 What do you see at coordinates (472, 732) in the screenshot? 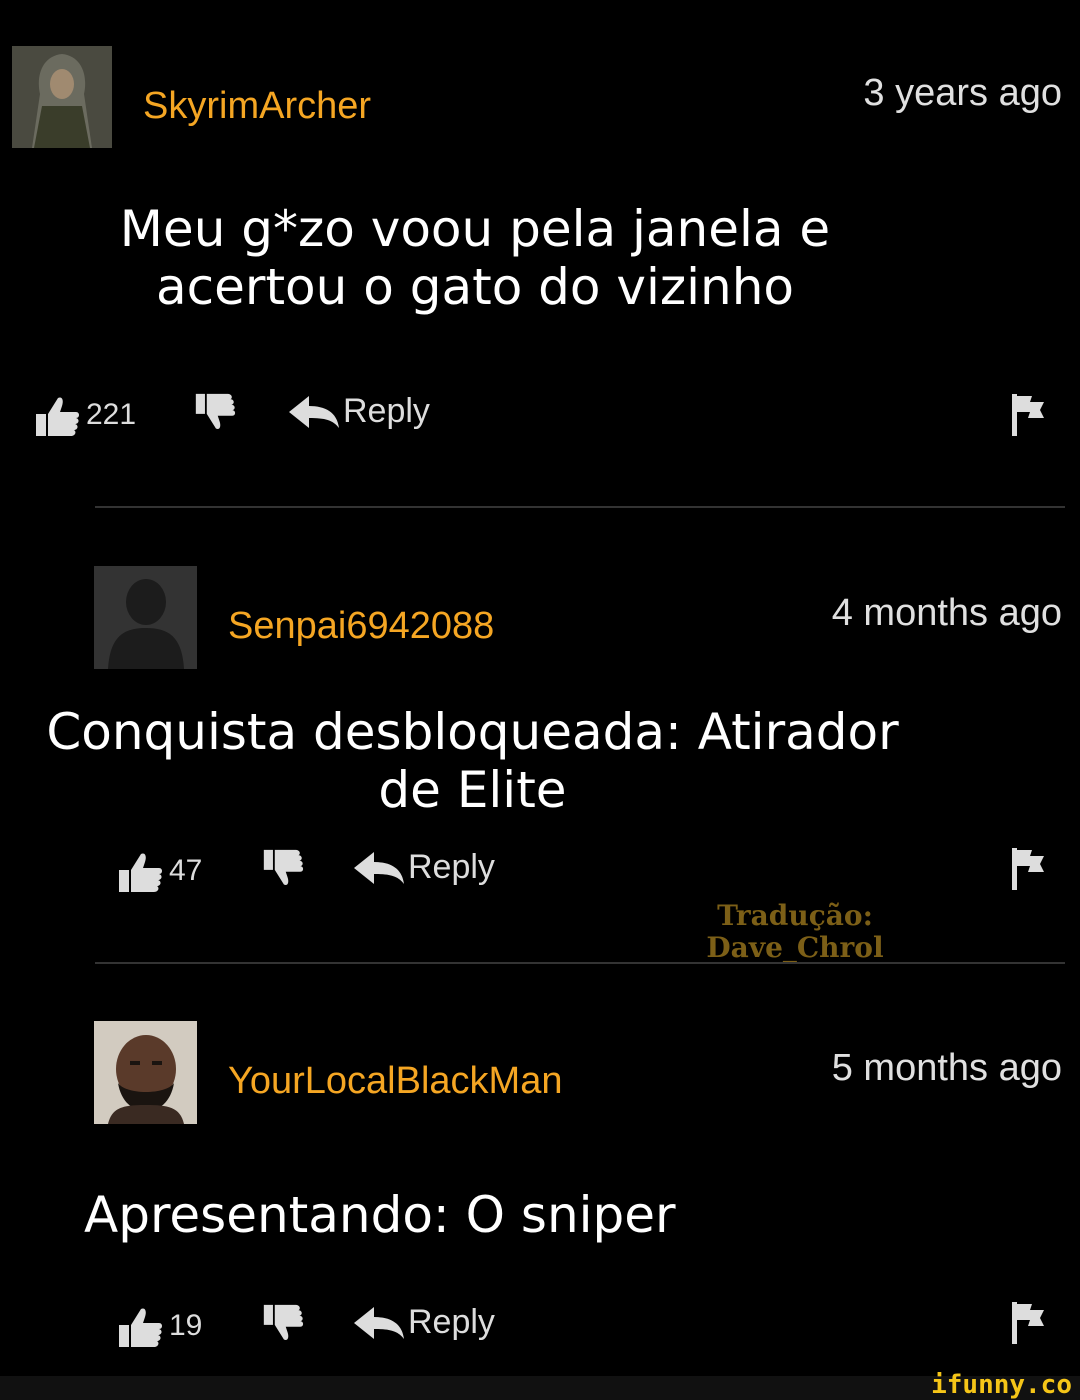
I see `comment-text-line: Conquista desbloqueada: Atirador` at bounding box center [472, 732].